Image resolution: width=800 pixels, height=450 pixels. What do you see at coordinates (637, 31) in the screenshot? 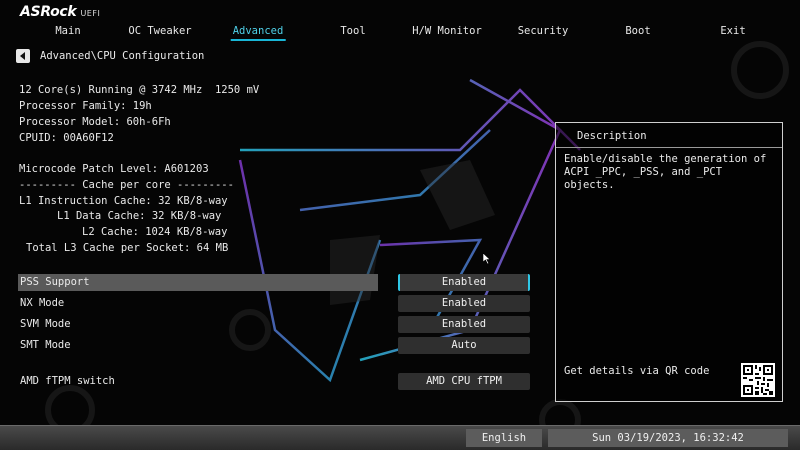
I see `tab-boot: Boot` at bounding box center [637, 31].